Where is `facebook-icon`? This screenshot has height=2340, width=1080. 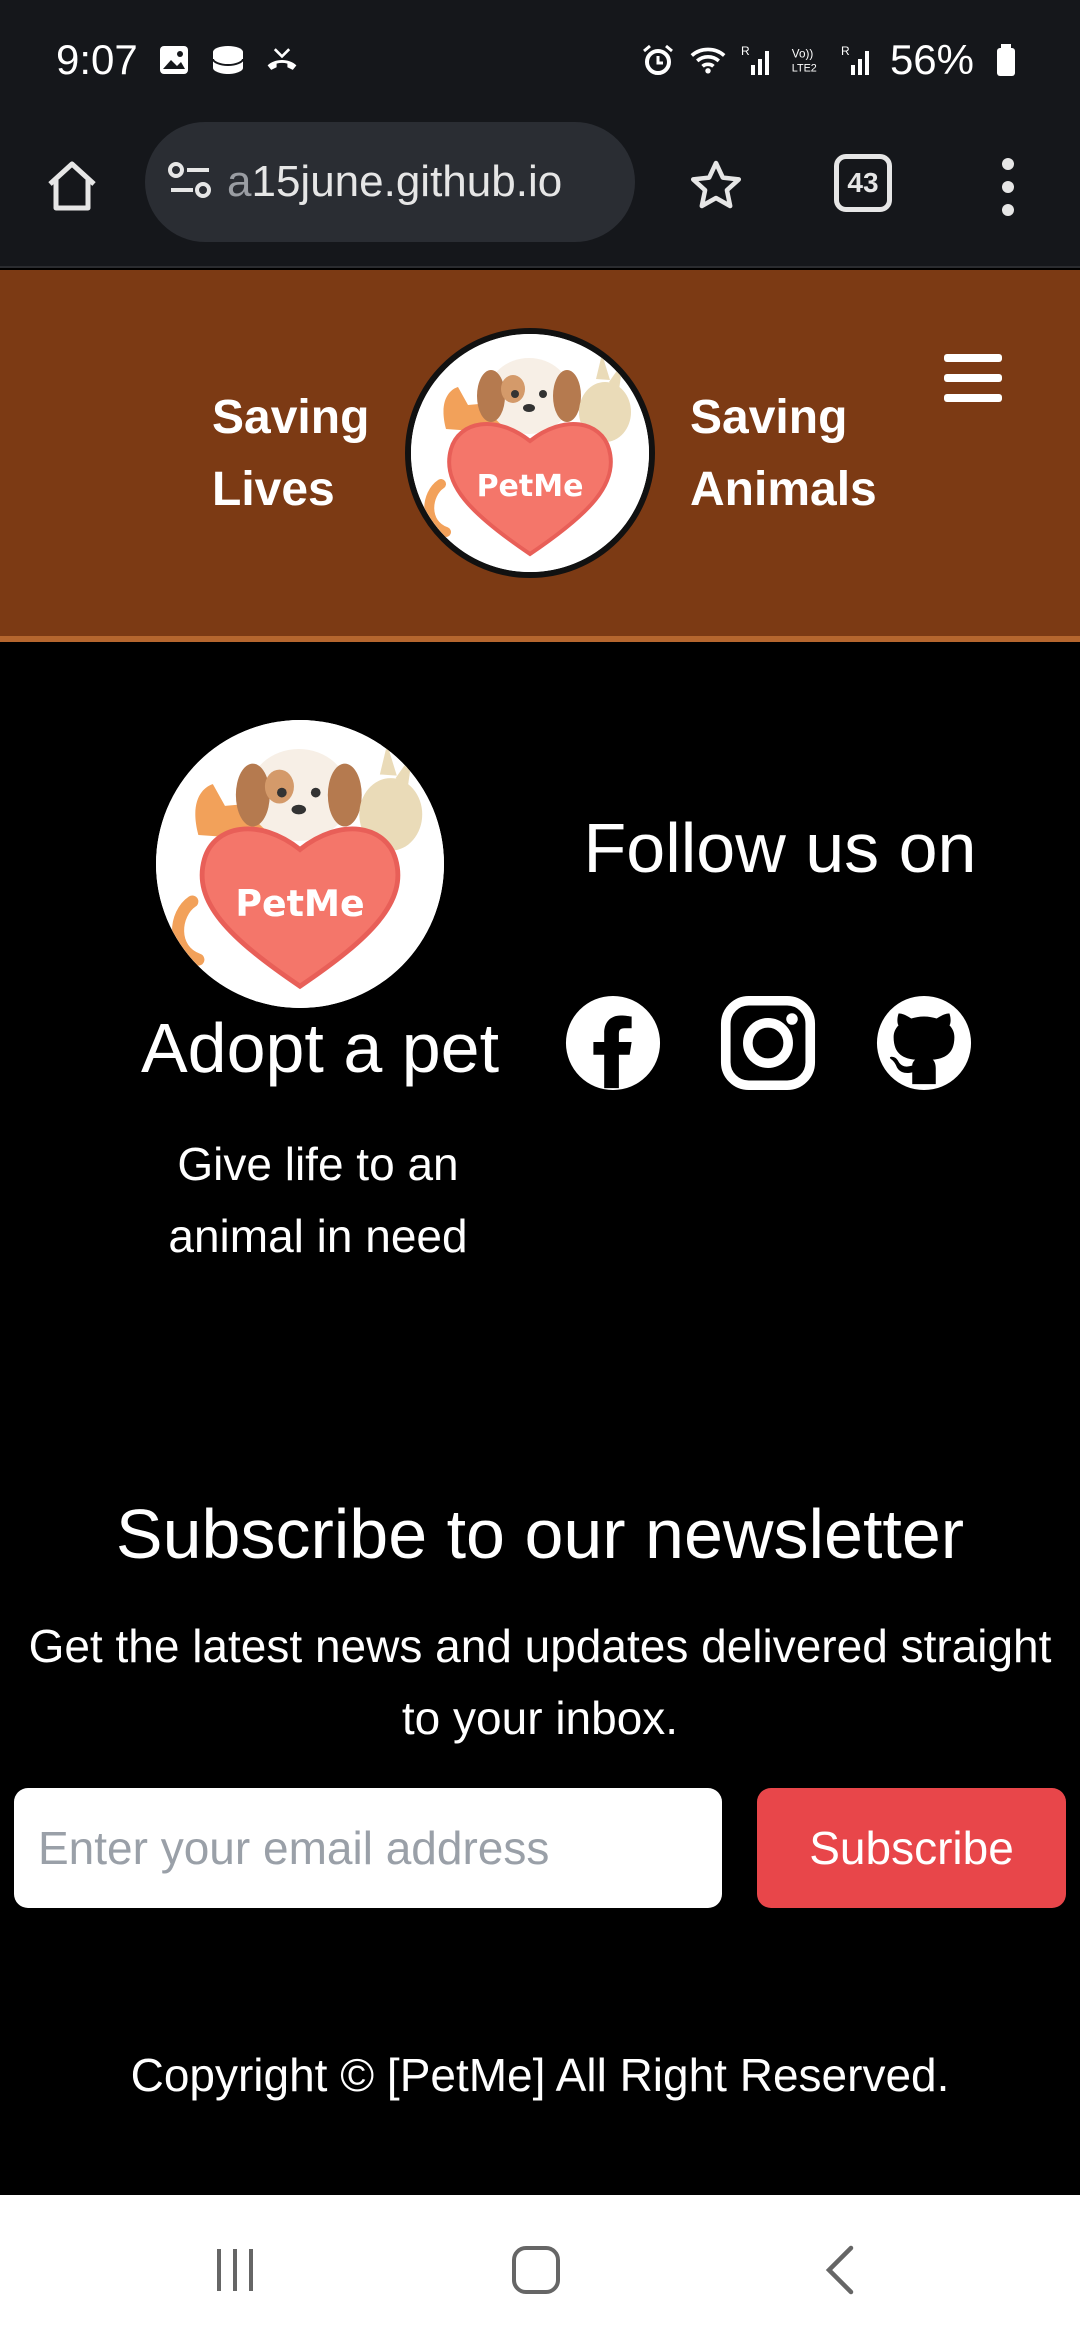 facebook-icon is located at coordinates (613, 1043).